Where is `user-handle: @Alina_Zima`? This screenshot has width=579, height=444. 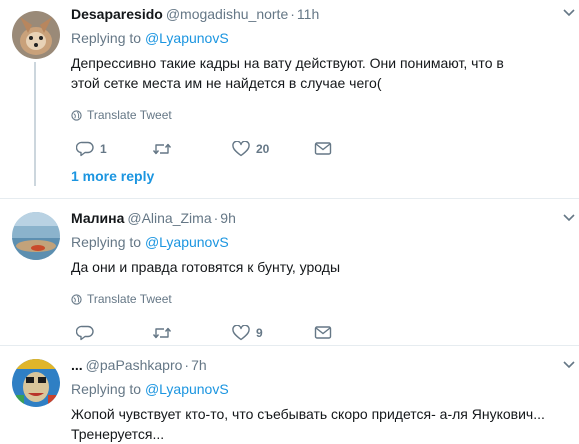
user-handle: @Alina_Zima is located at coordinates (169, 218).